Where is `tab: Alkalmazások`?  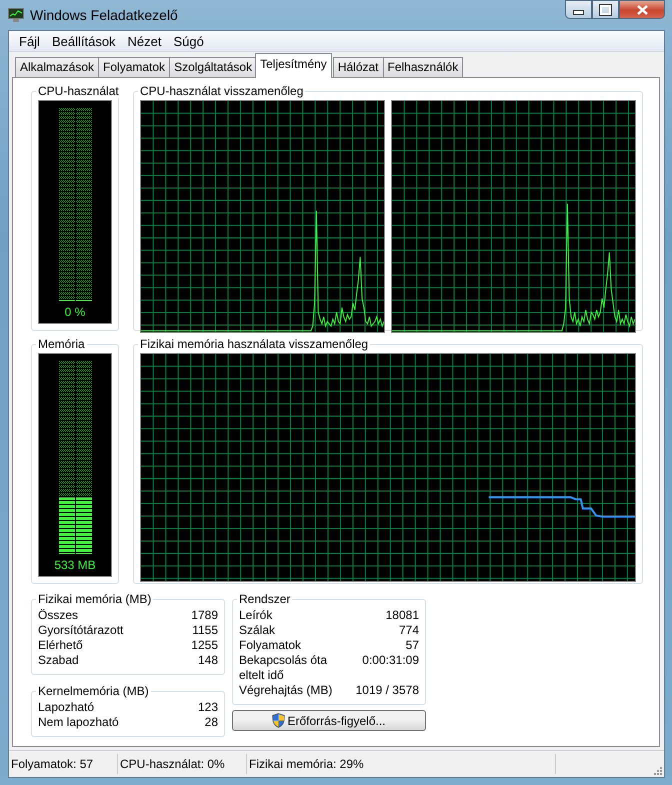
tab: Alkalmazások is located at coordinates (57, 67).